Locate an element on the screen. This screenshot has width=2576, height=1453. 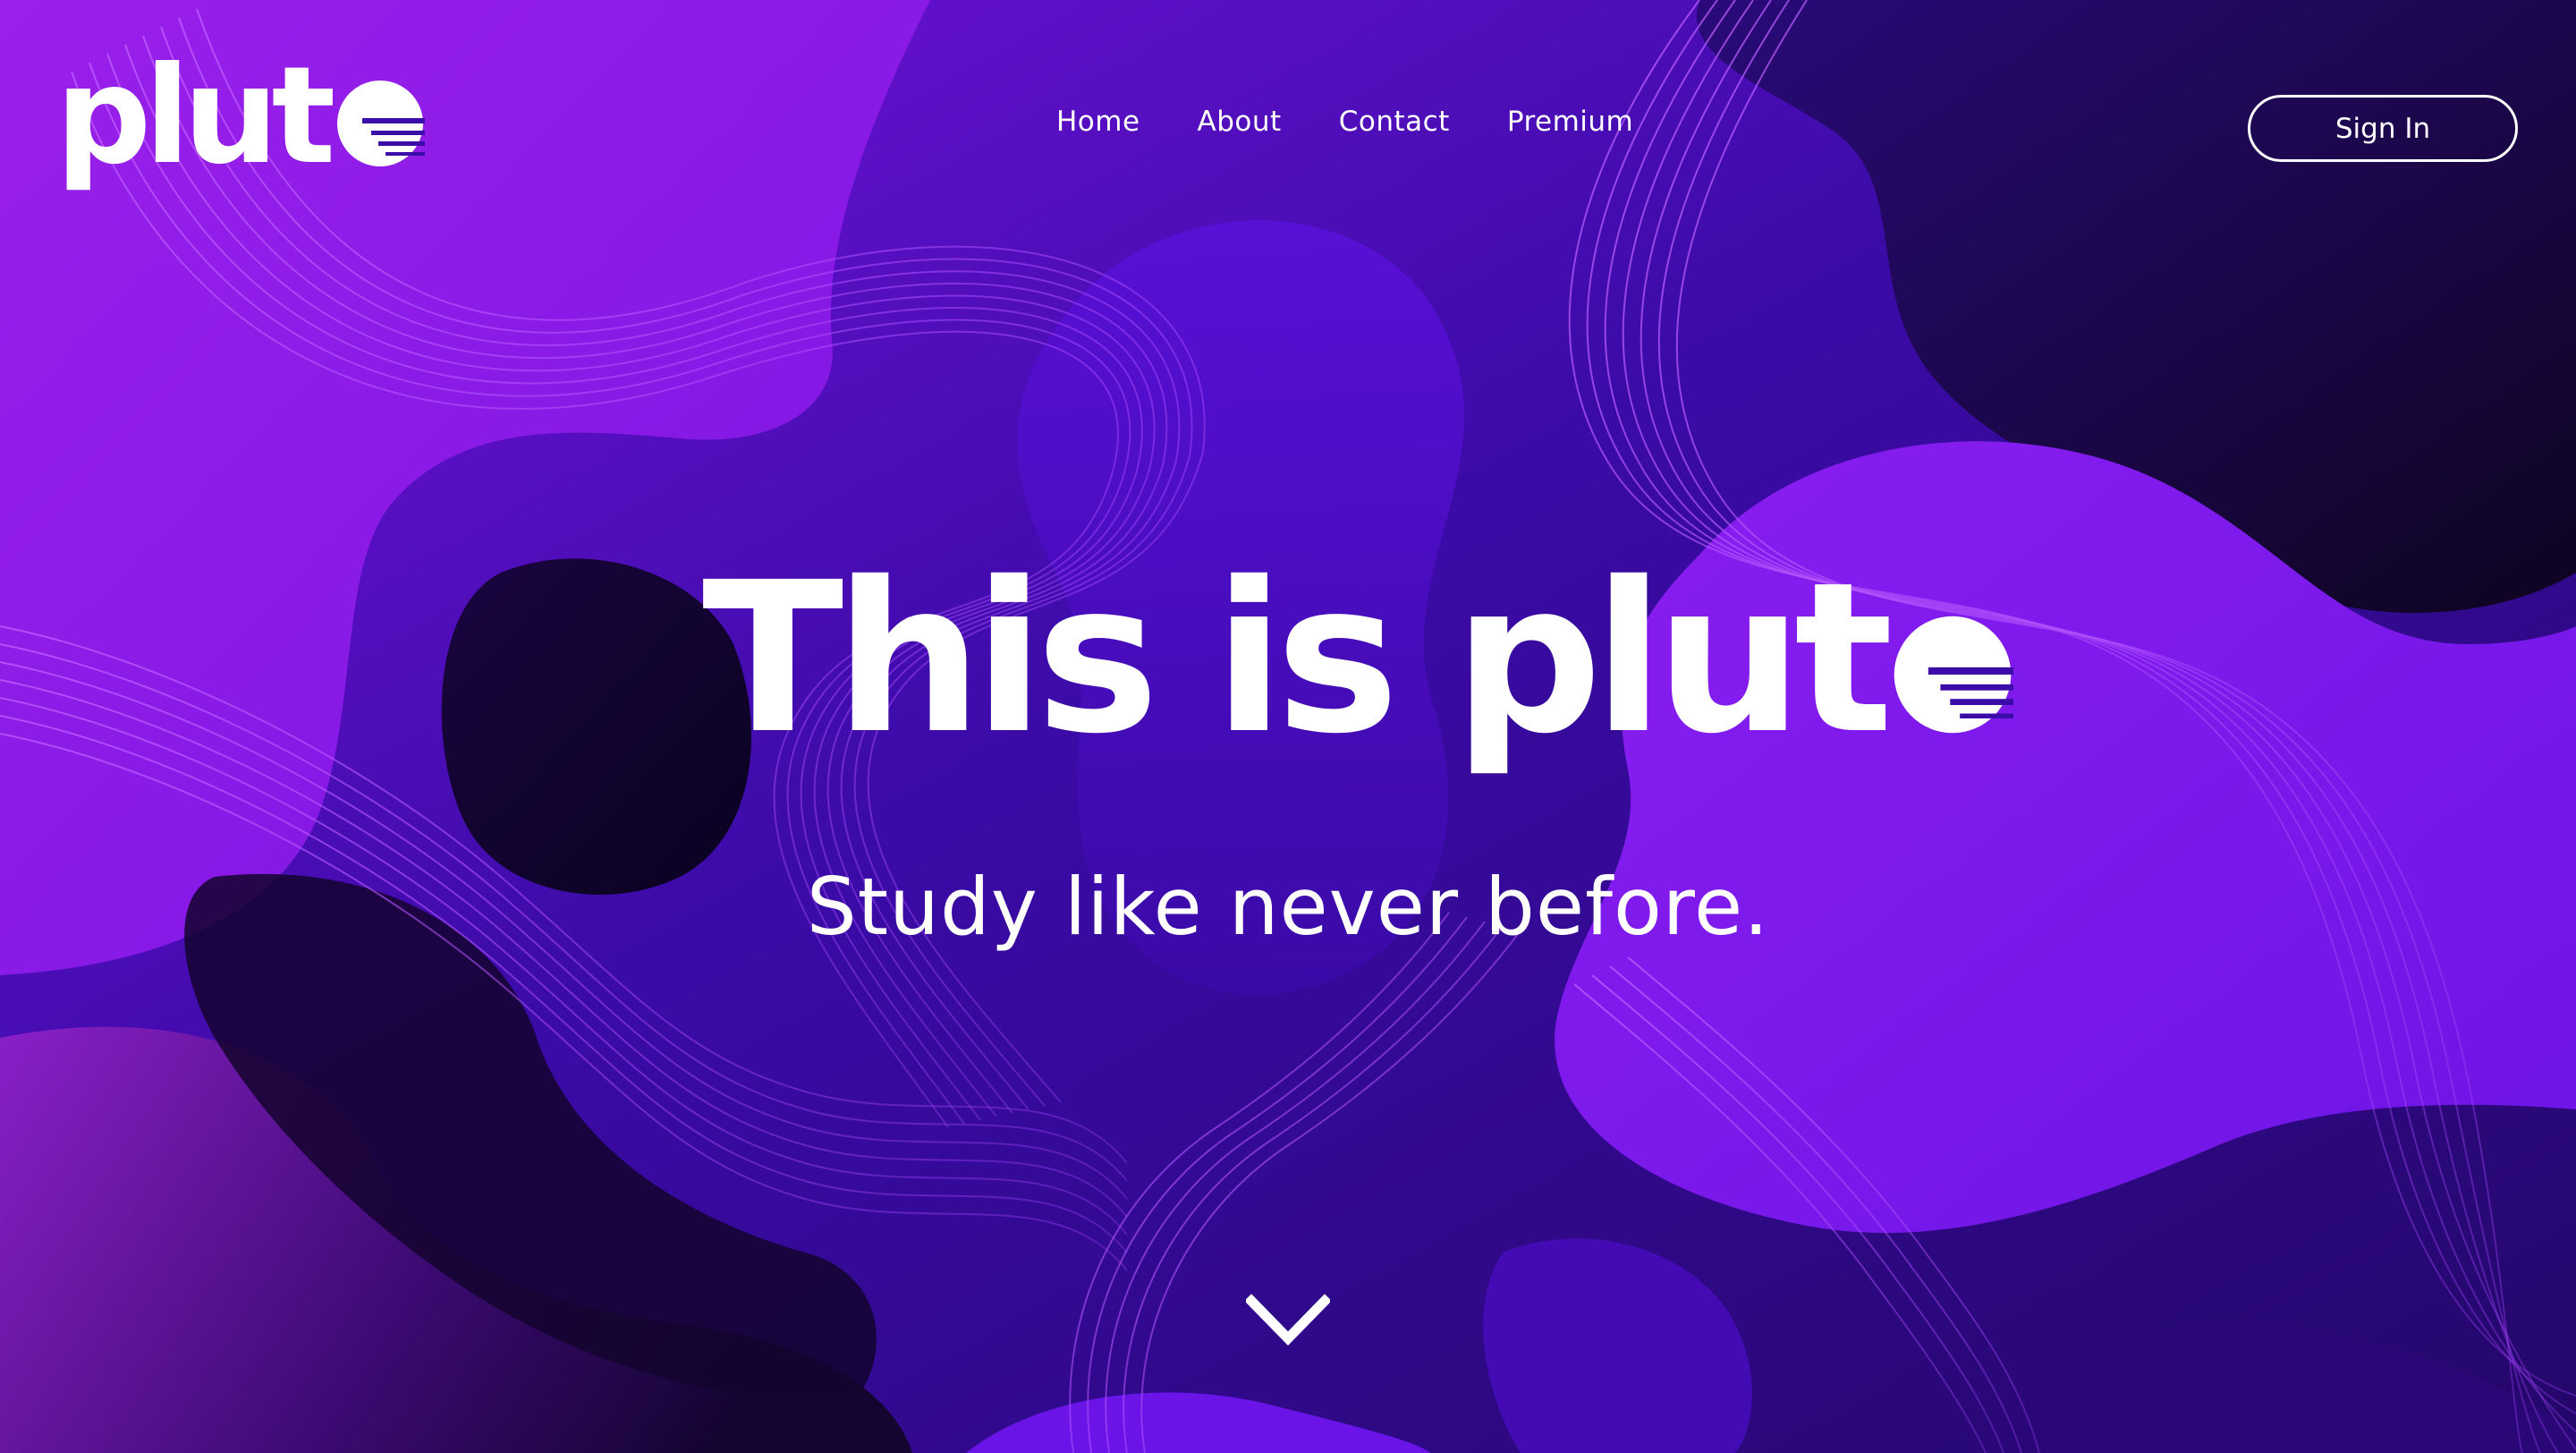
hero-title-text: This is plut is located at coordinates (1298, 658).